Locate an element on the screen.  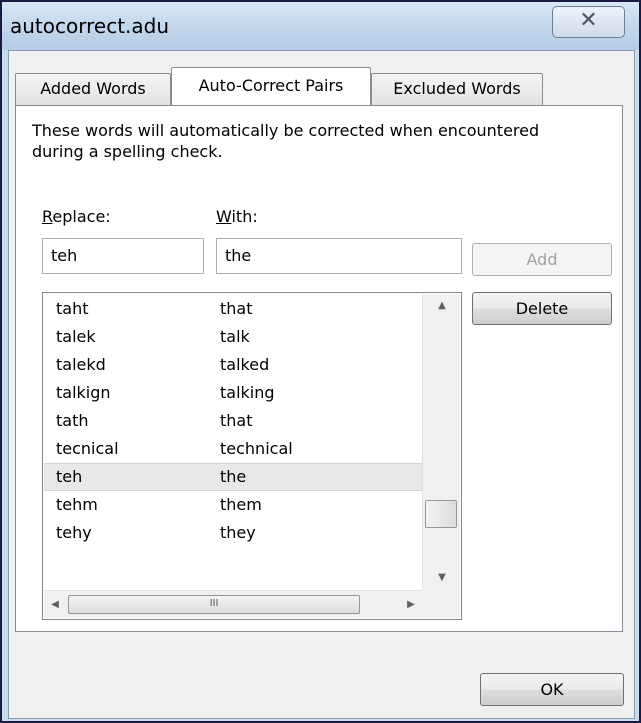
scroll-down-arrow-icon: ▼ is located at coordinates (442, 578).